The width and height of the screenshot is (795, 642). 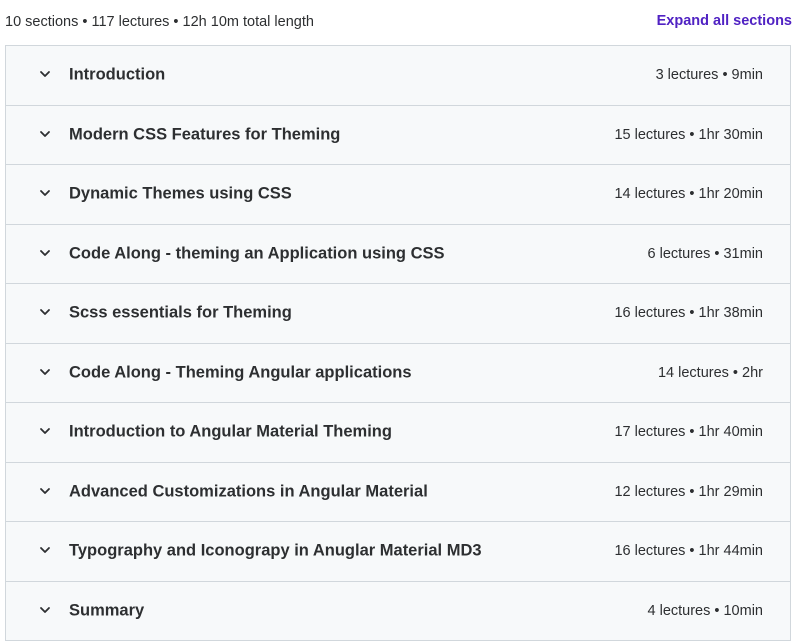 What do you see at coordinates (688, 551) in the screenshot?
I see `section-meta: 16 lectures • 1hr 44min` at bounding box center [688, 551].